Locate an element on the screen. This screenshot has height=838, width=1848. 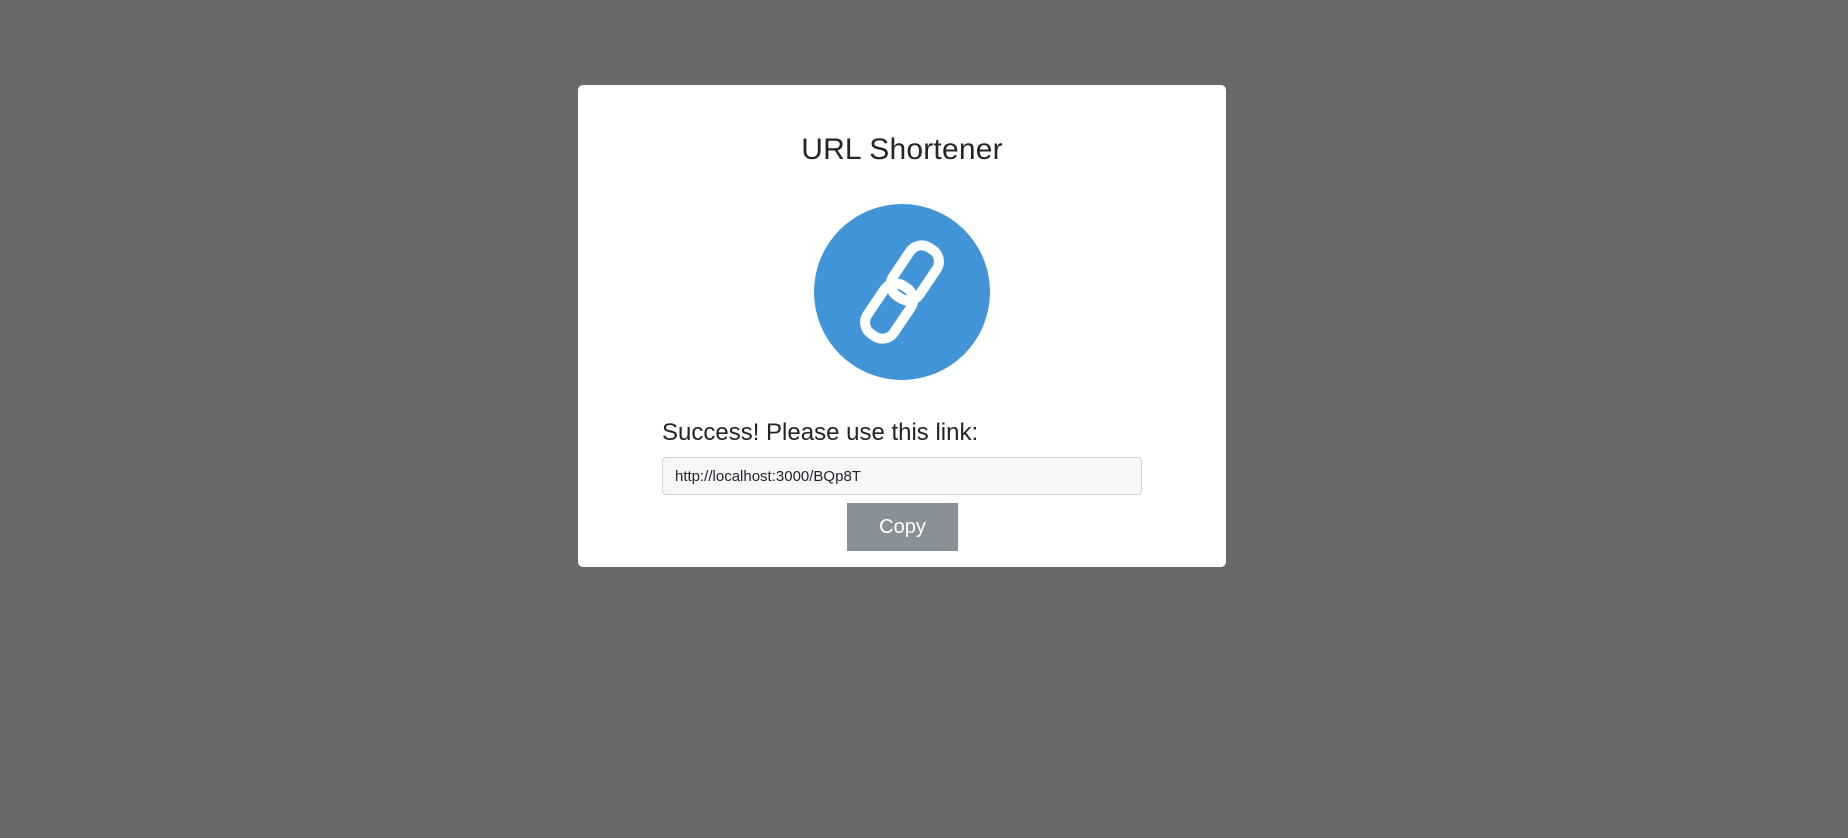
copy-button: Copy is located at coordinates (902, 527).